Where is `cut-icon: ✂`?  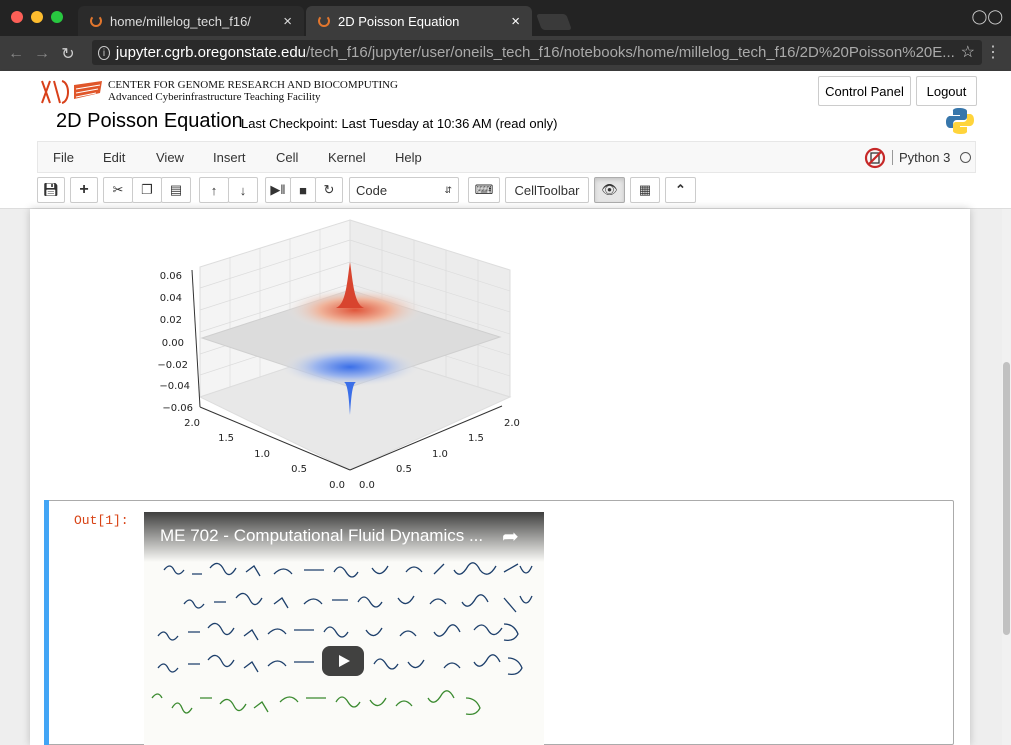
cut-icon: ✂ is located at coordinates (118, 190).